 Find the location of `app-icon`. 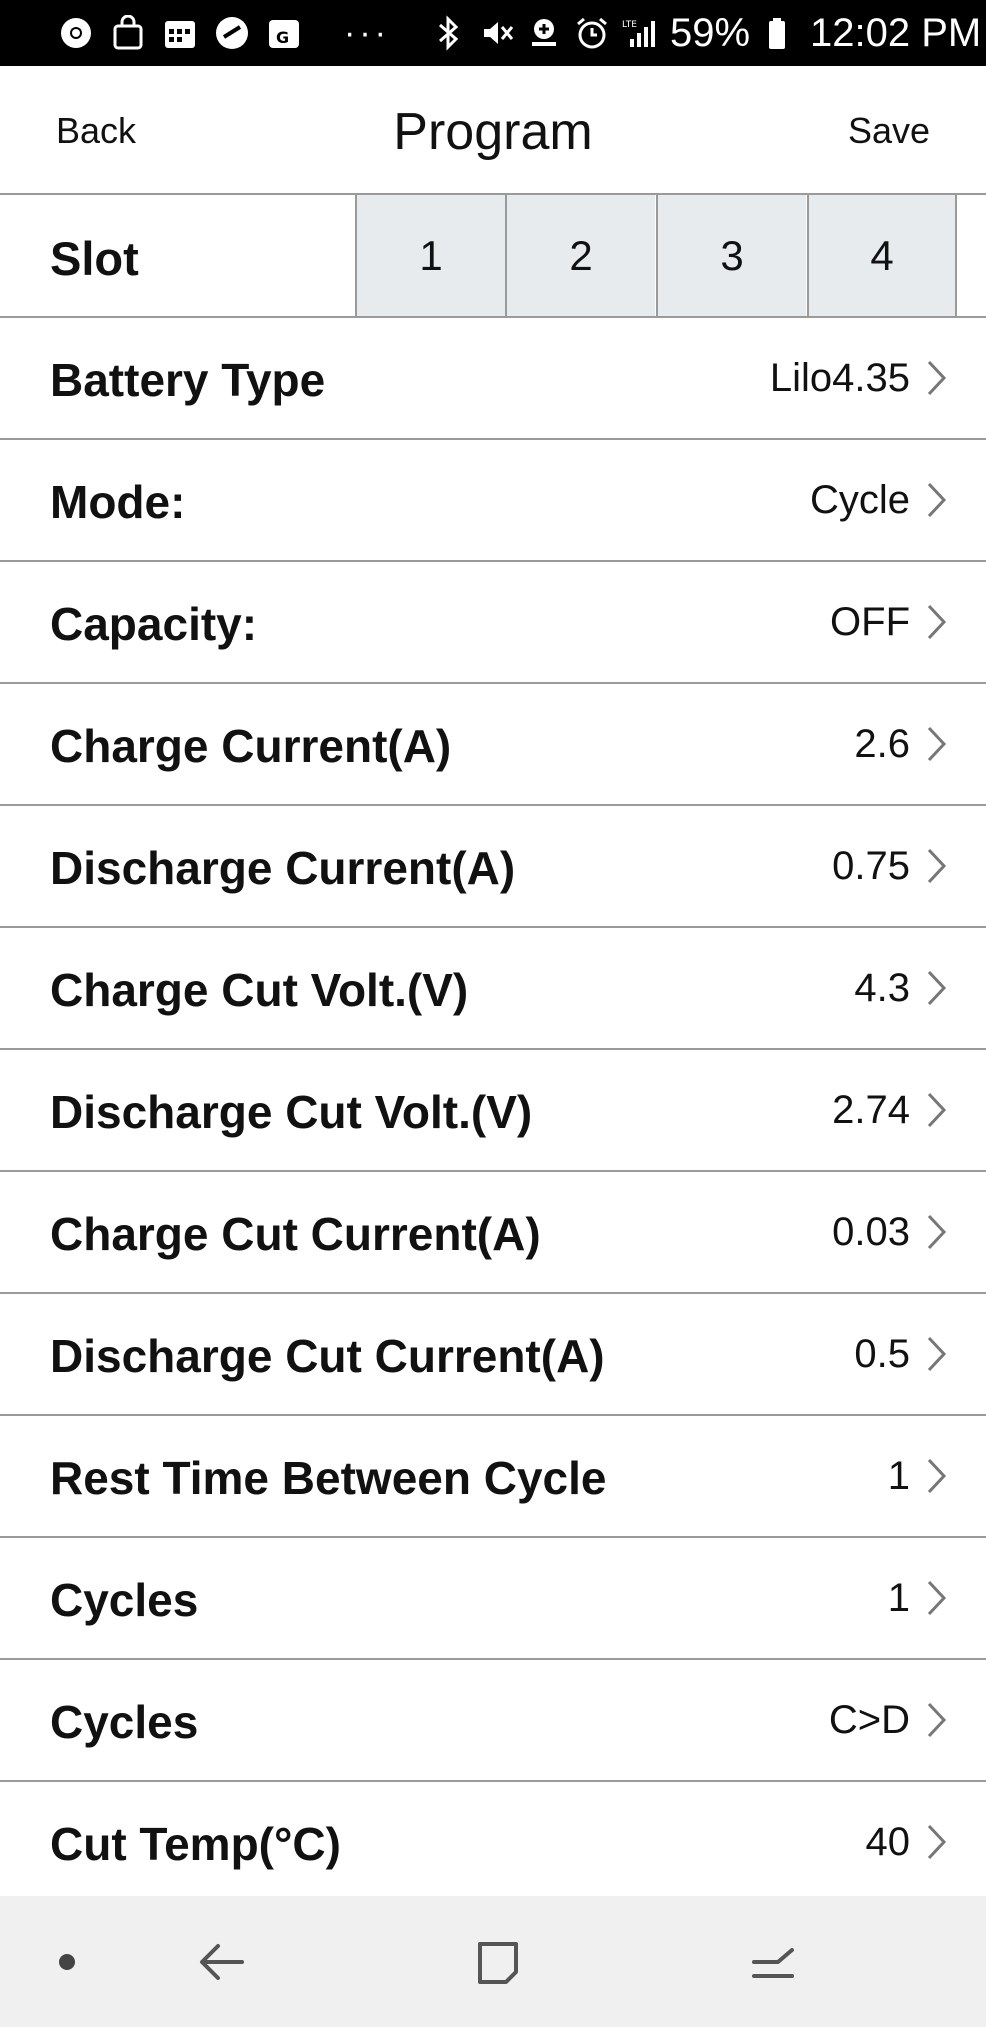

app-icon is located at coordinates (232, 33).